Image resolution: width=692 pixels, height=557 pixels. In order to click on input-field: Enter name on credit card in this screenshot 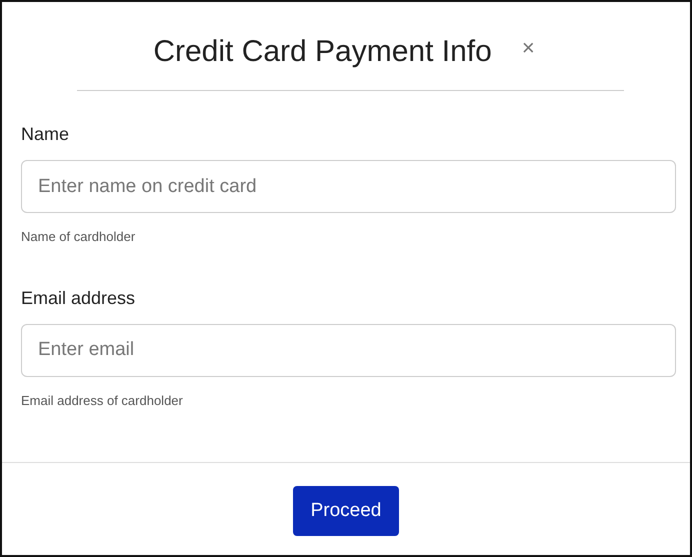, I will do `click(348, 186)`.